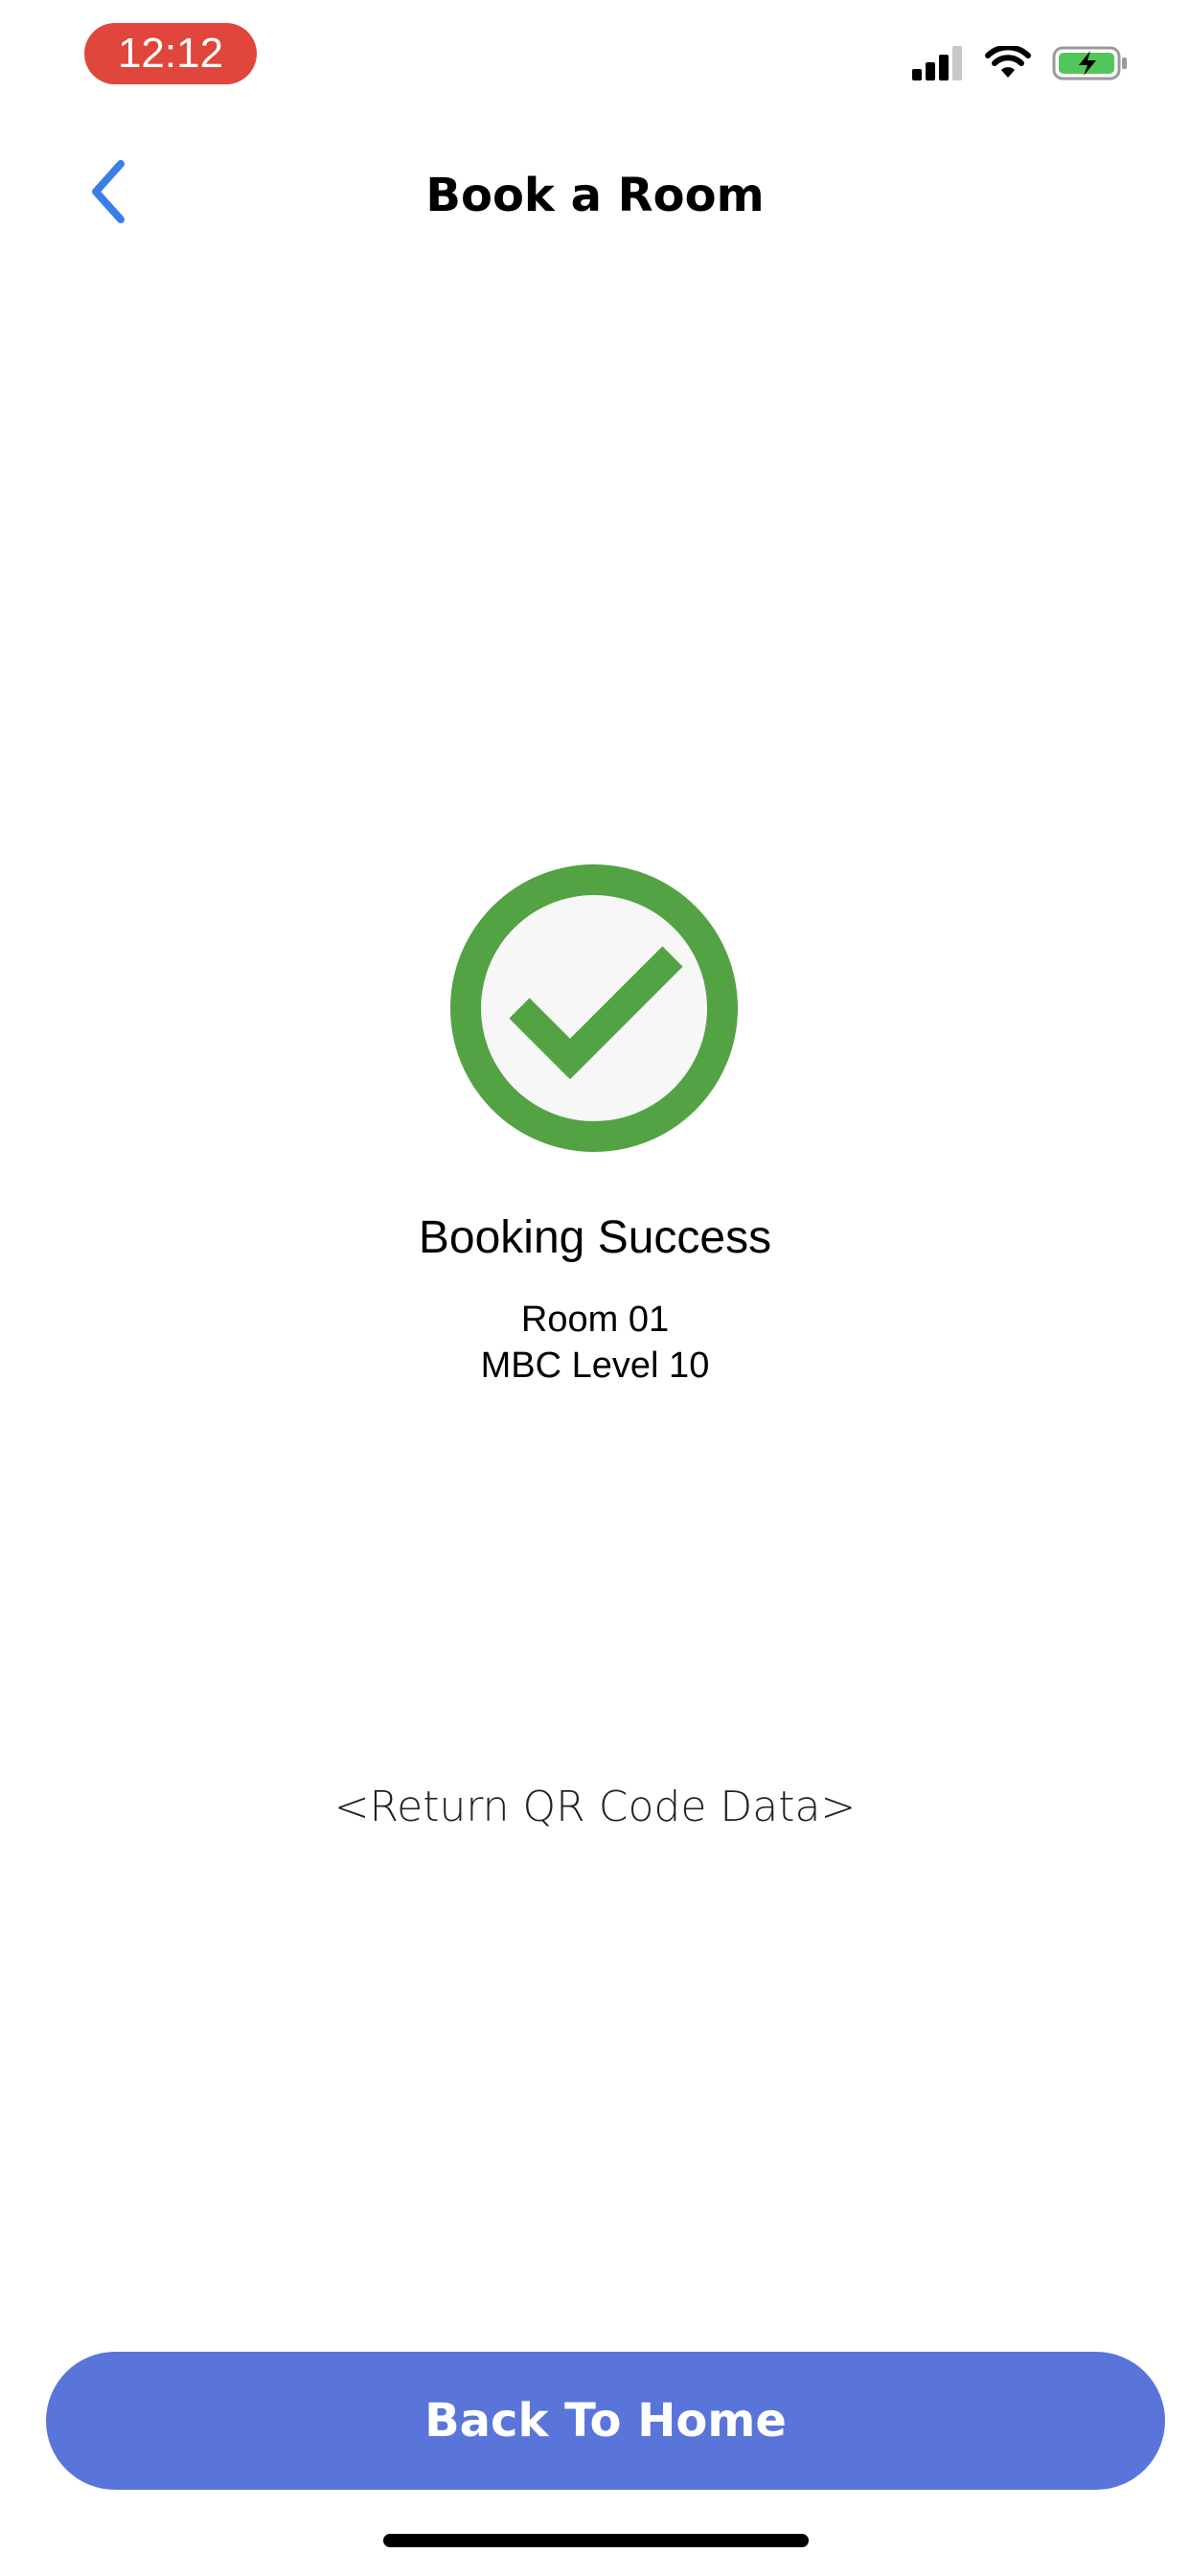 This screenshot has height=2576, width=1190. Describe the element at coordinates (938, 63) in the screenshot. I see `cellular-signal-icon` at that location.